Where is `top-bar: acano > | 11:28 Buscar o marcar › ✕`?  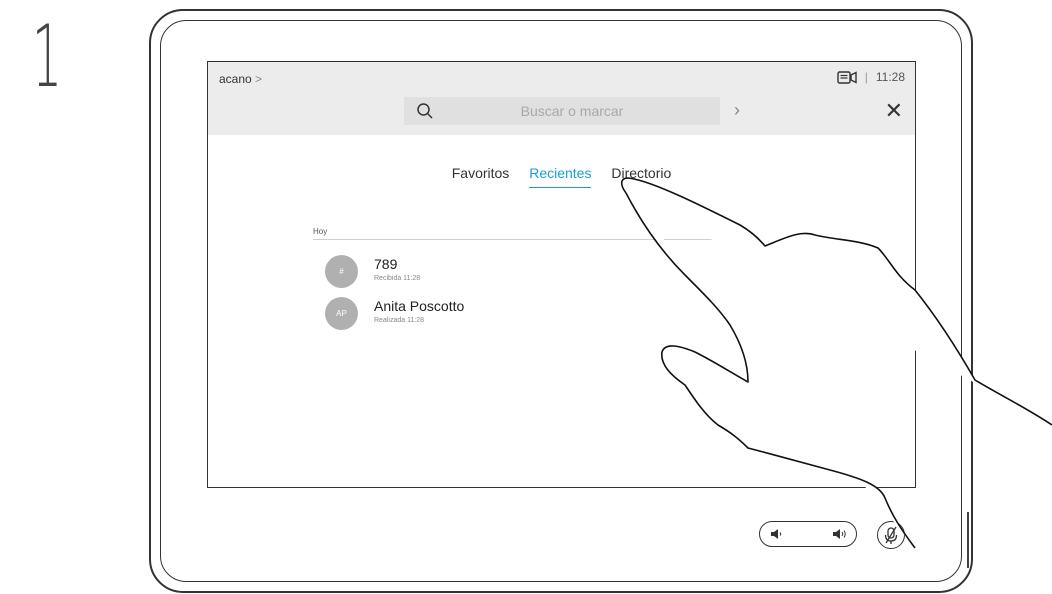 top-bar: acano > | 11:28 Buscar o marcar › ✕ is located at coordinates (561, 98).